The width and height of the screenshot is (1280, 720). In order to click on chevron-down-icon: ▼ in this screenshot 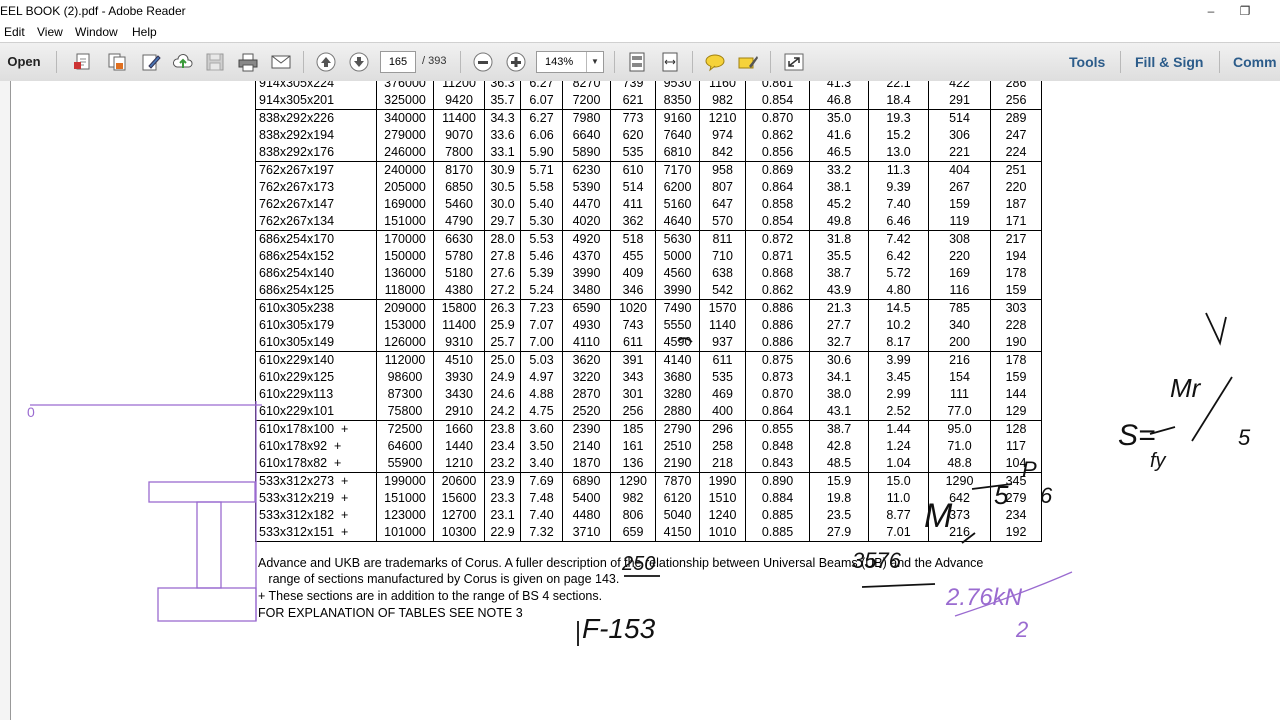, I will do `click(594, 62)`.